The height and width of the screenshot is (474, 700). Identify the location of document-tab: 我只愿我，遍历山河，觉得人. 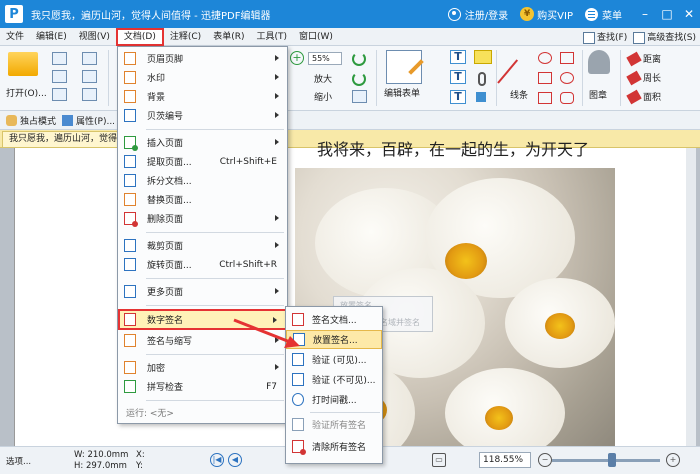
(68, 139).